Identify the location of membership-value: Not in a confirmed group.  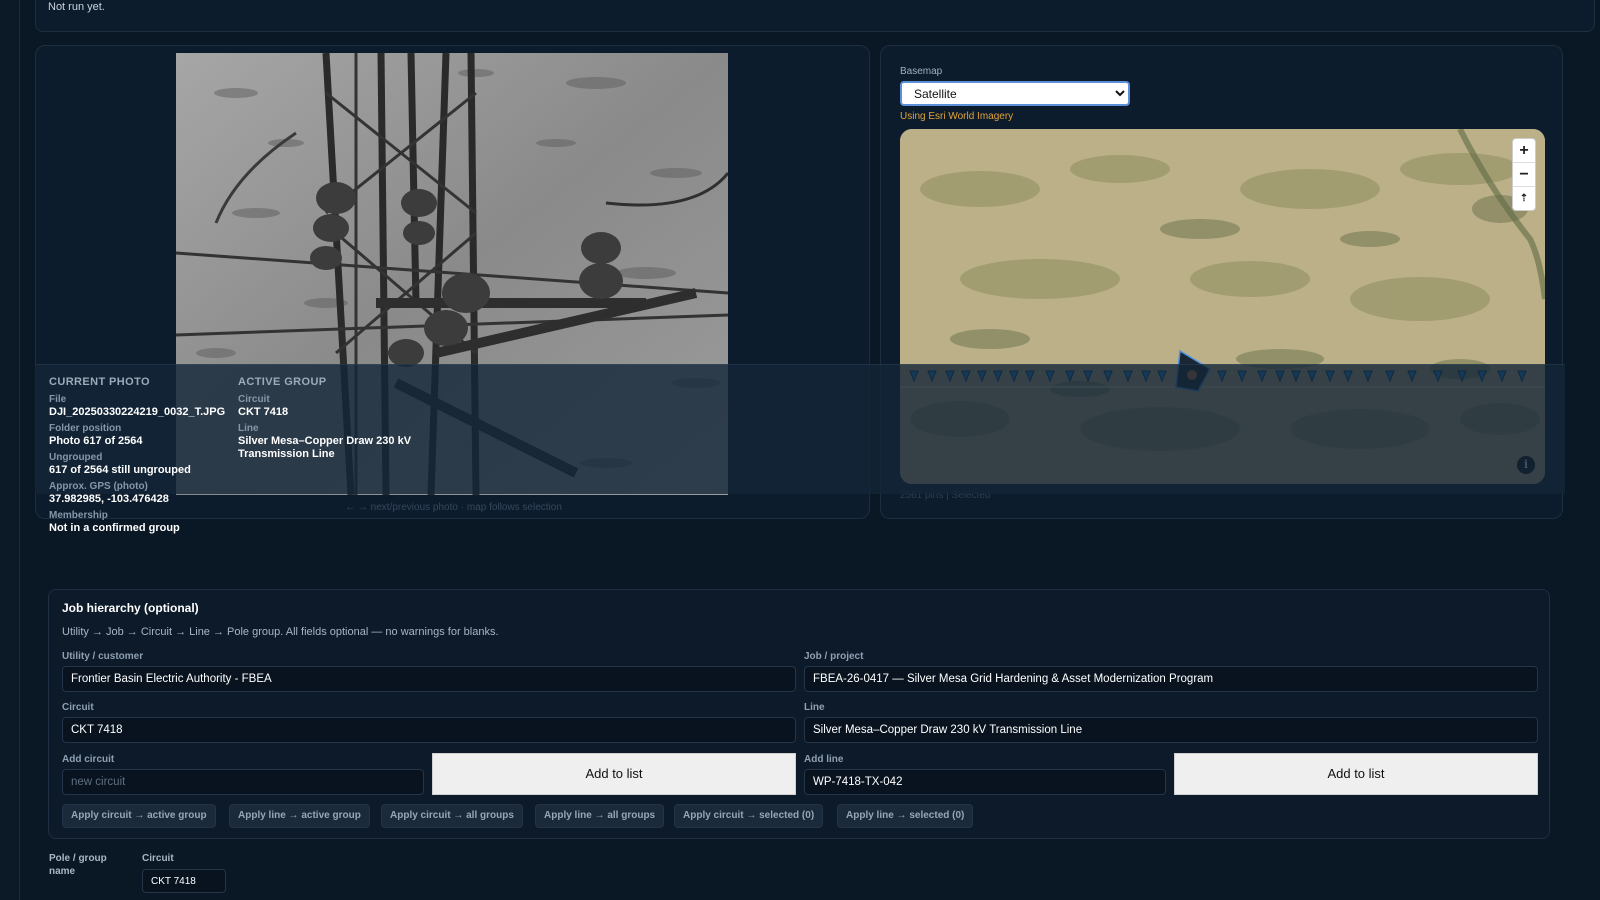
(114, 528).